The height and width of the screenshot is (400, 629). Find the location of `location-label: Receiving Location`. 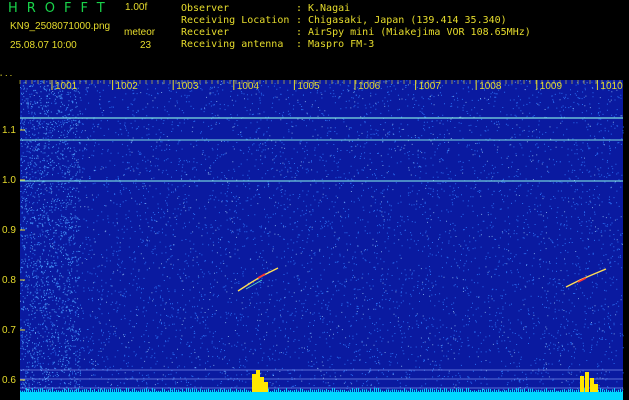

location-label: Receiving Location is located at coordinates (235, 20).